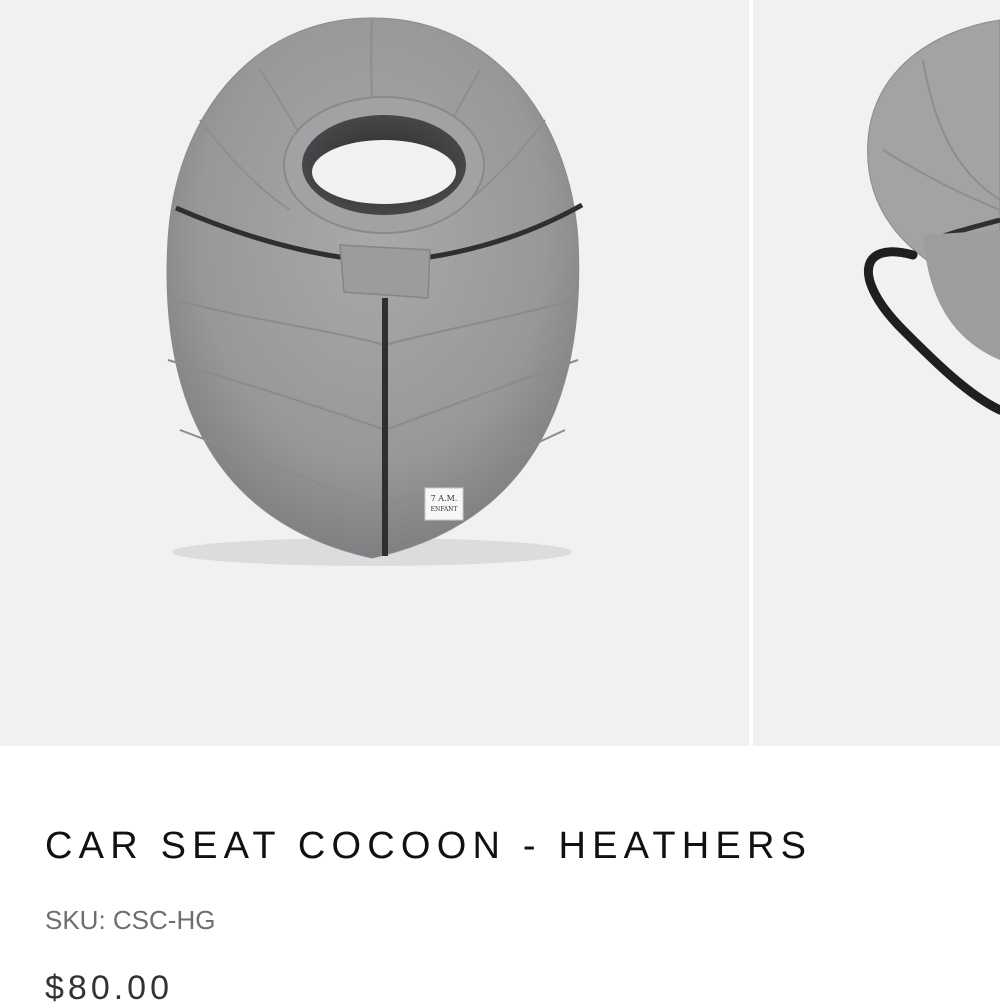 The height and width of the screenshot is (1008, 1000). I want to click on product-title: CAR SEAT COCOON - HEATHERS, so click(429, 846).